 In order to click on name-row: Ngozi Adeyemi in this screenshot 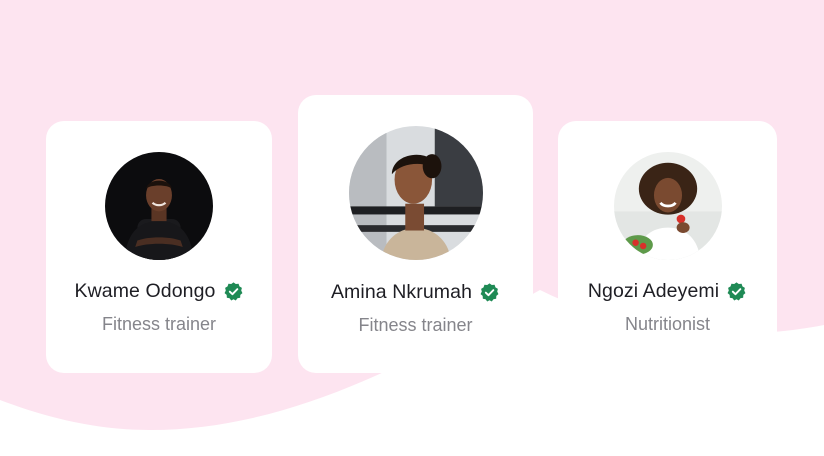, I will do `click(667, 291)`.